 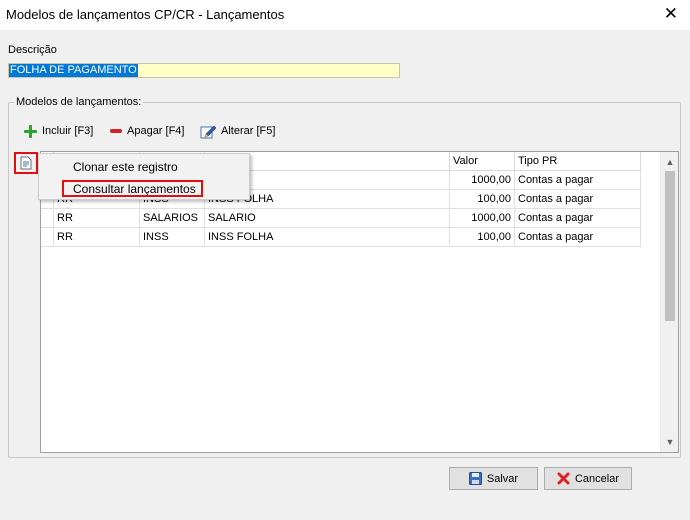 I want to click on salvar-label: Salvar, so click(x=502, y=478).